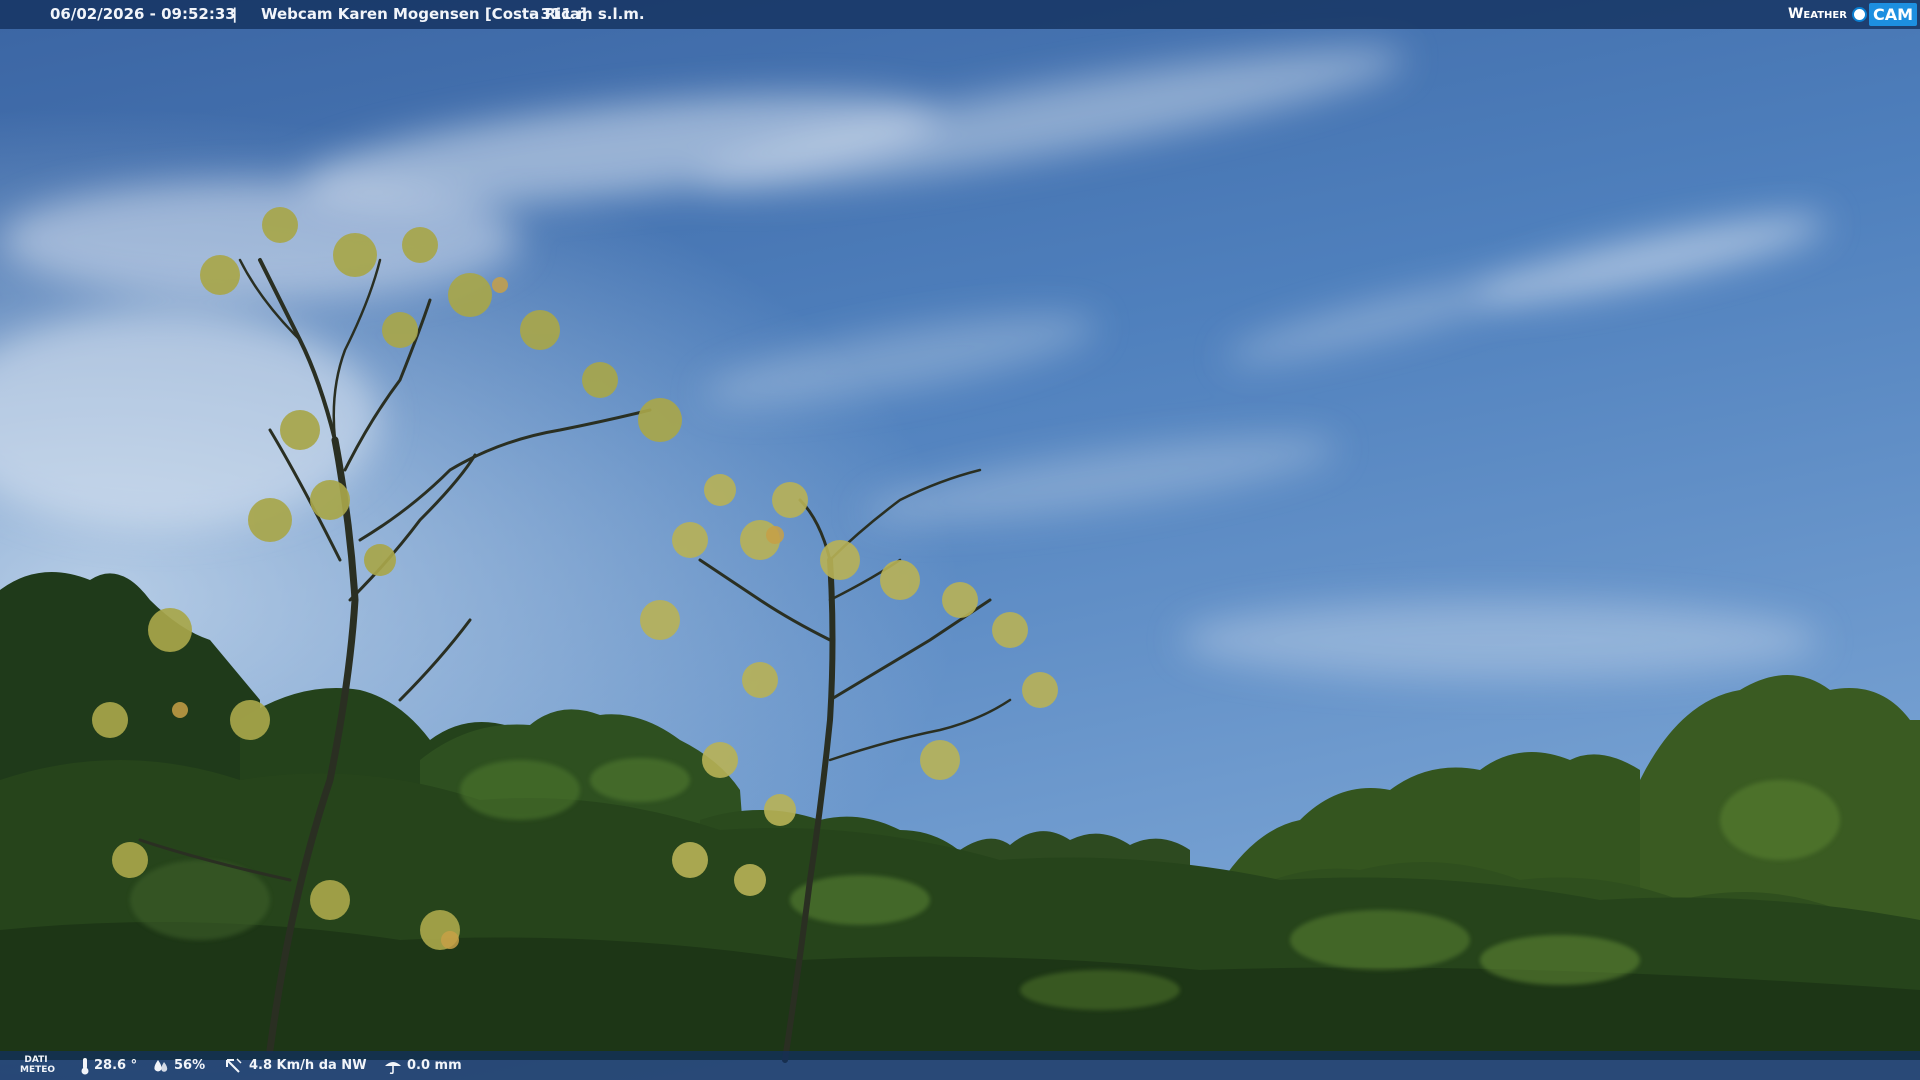  Describe the element at coordinates (143, 14) in the screenshot. I see `timestamp: 06/02/2026 - 09:52:33` at that location.